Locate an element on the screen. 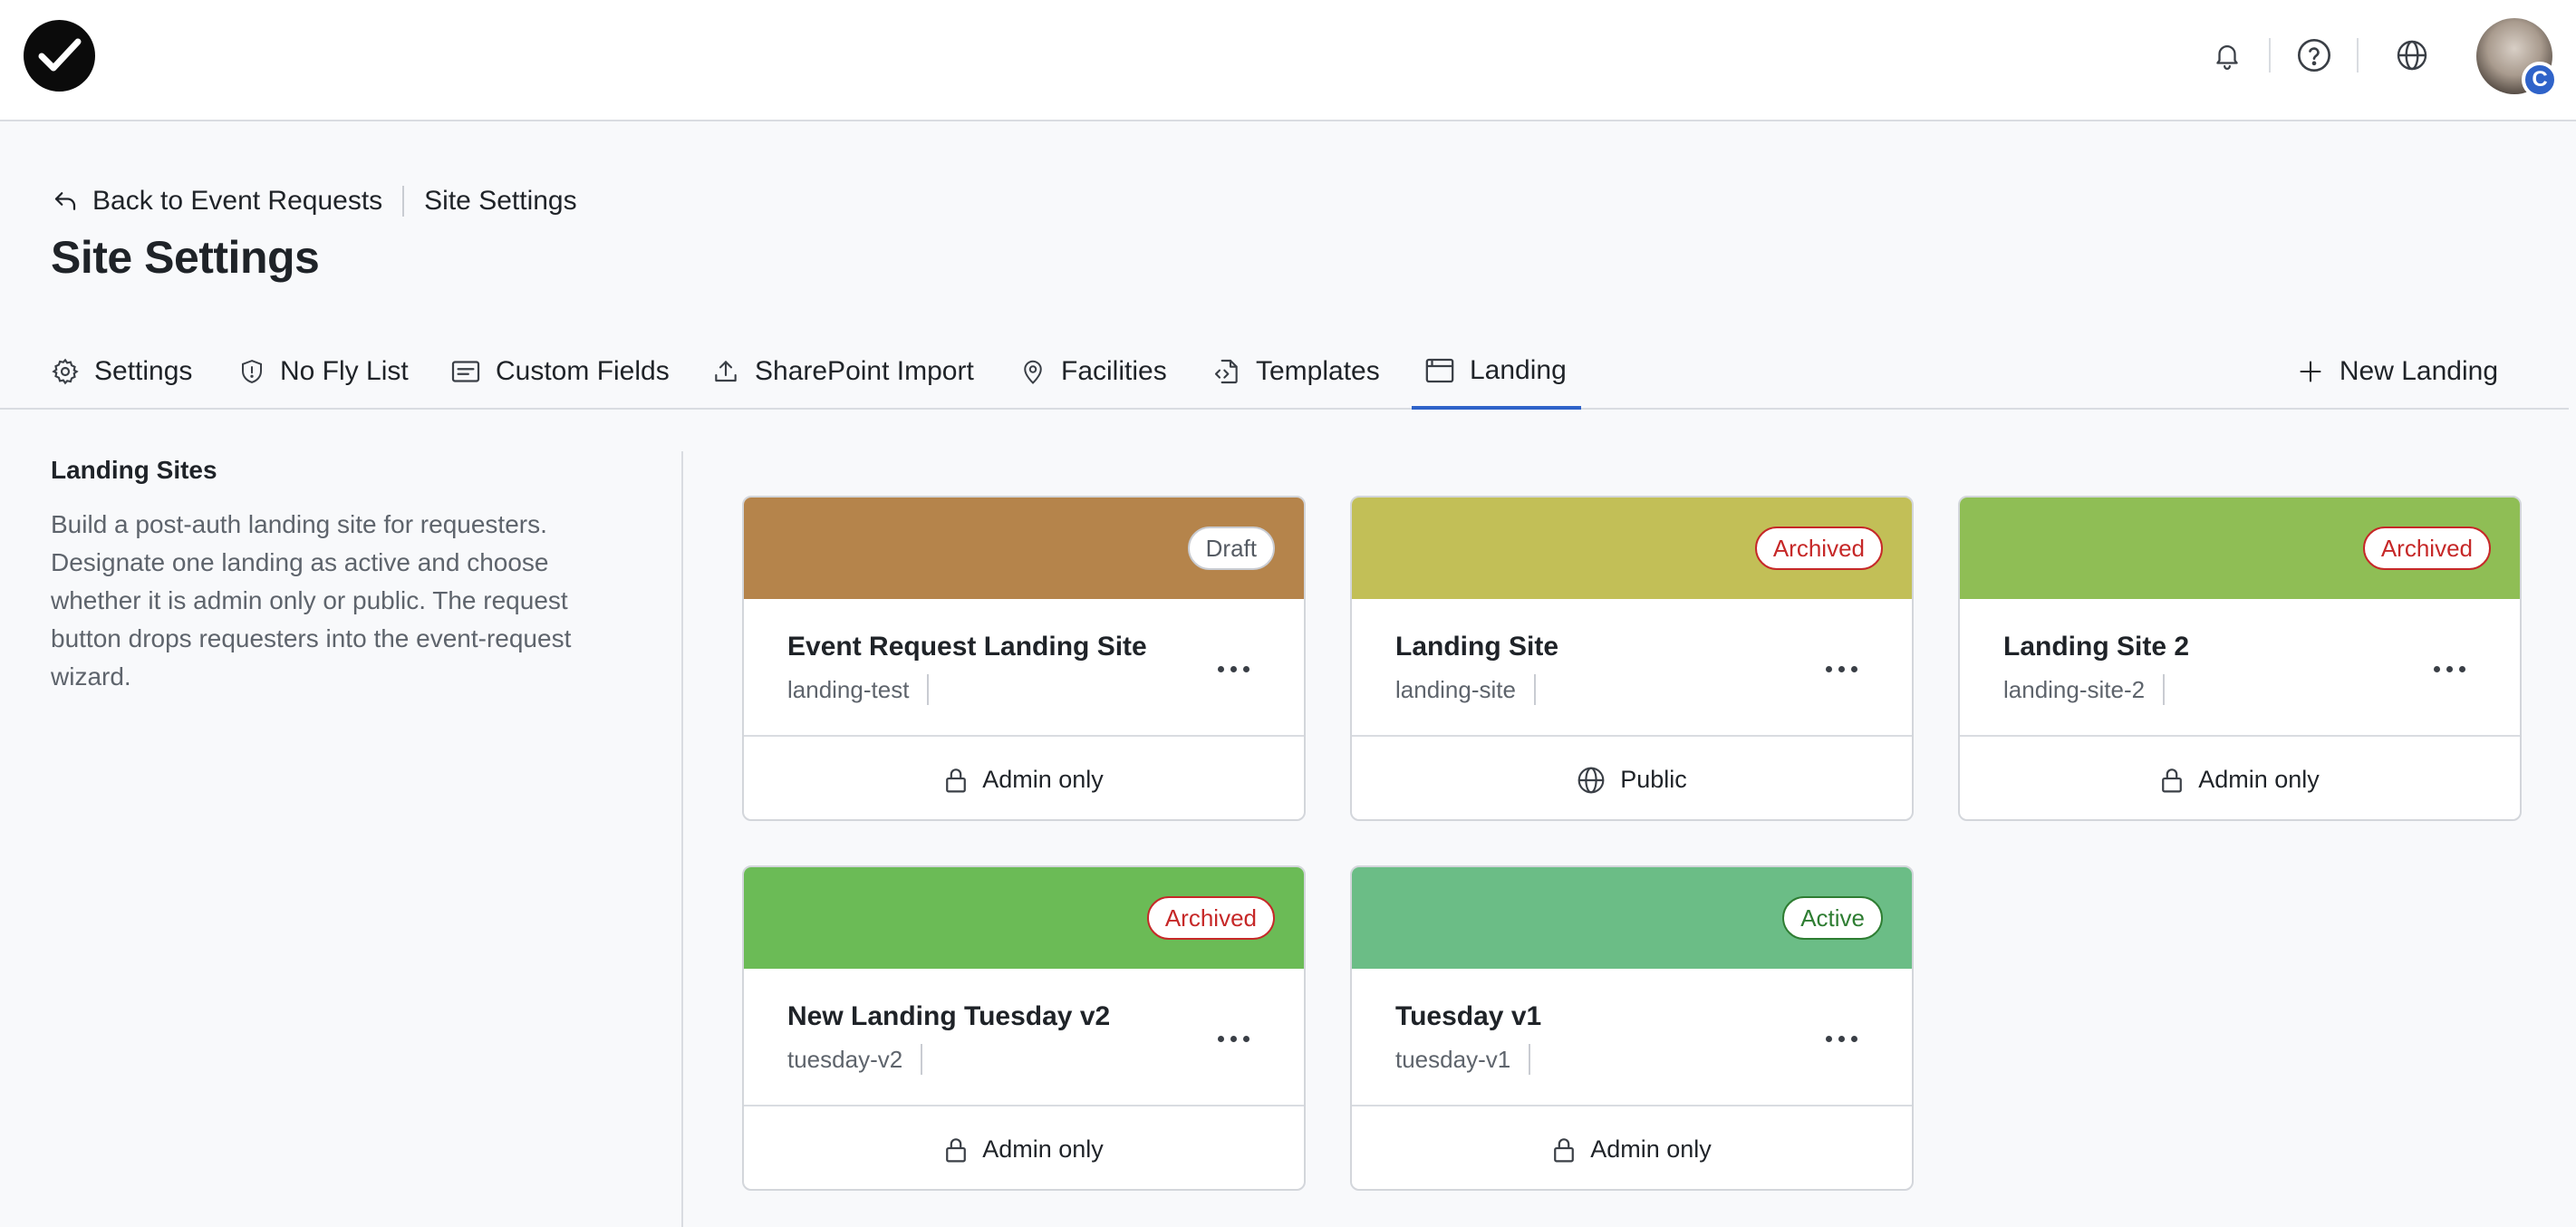 This screenshot has width=2576, height=1227. card-title: Tuesday v1 is located at coordinates (1468, 1016).